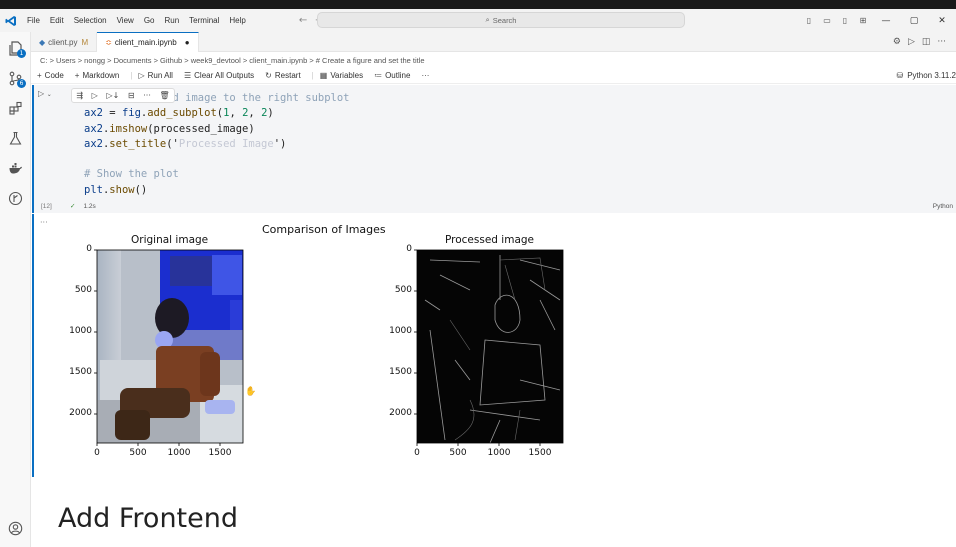 The image size is (956, 547). What do you see at coordinates (400, 372) in the screenshot?
I see `right-y-tick-label: 1500` at bounding box center [400, 372].